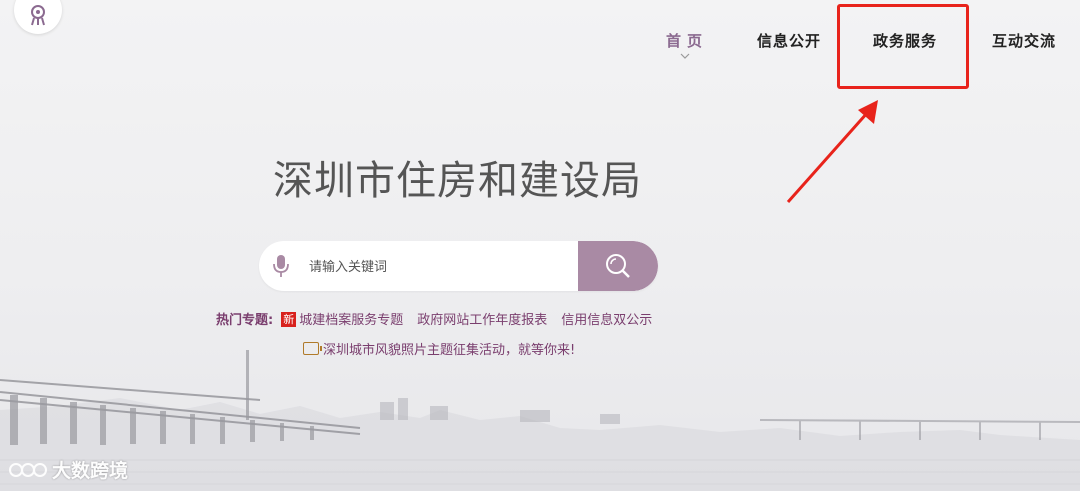 This screenshot has width=1080, height=491. I want to click on hot-topics-label: 热门专题:, so click(245, 320).